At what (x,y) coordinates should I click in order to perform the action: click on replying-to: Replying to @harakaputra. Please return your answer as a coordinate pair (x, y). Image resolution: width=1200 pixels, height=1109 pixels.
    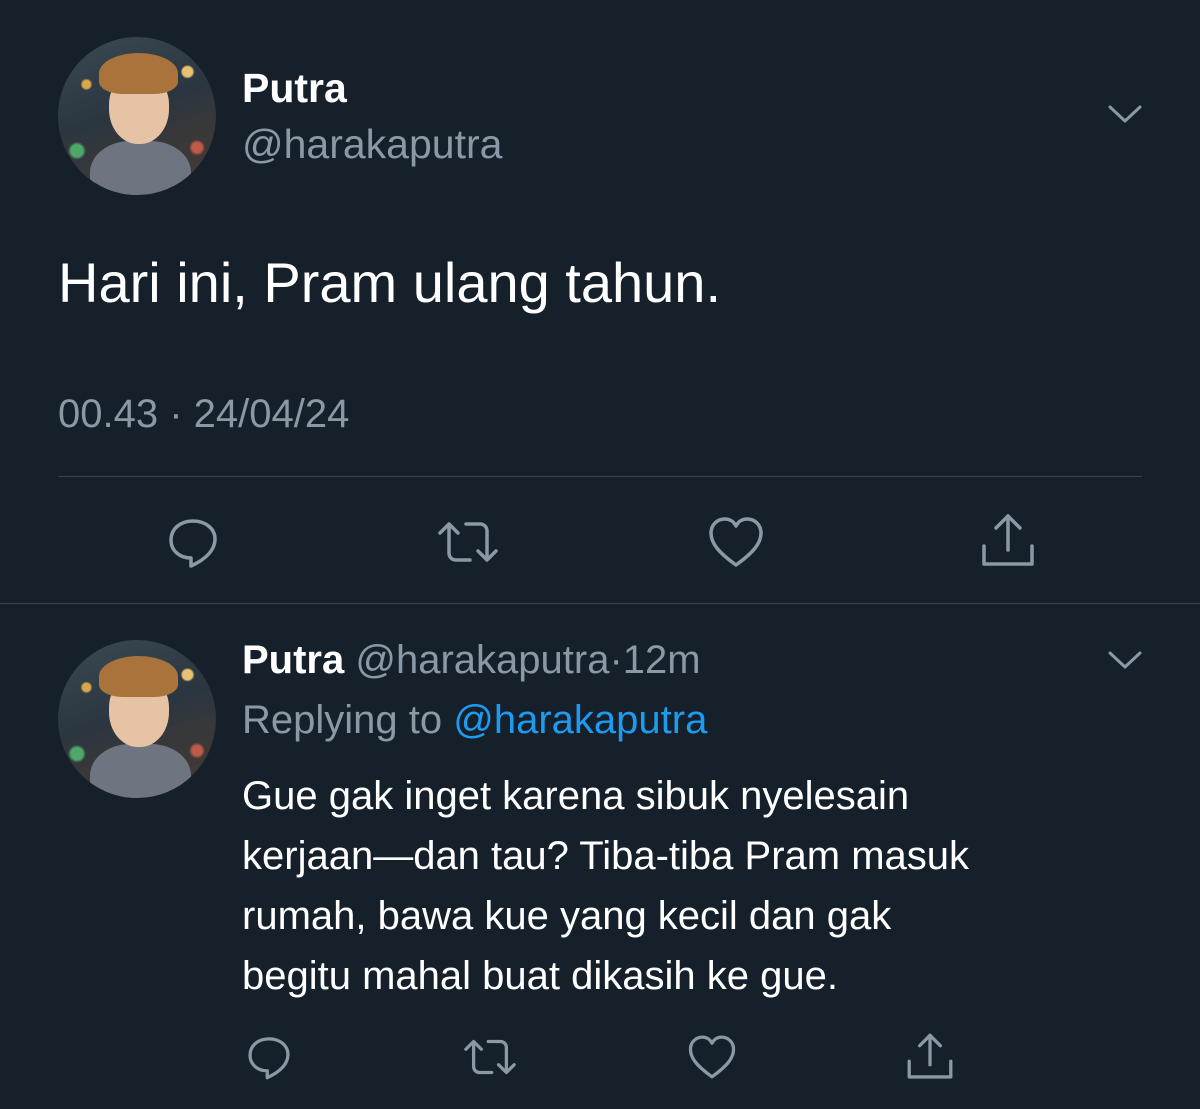
    Looking at the image, I should click on (474, 720).